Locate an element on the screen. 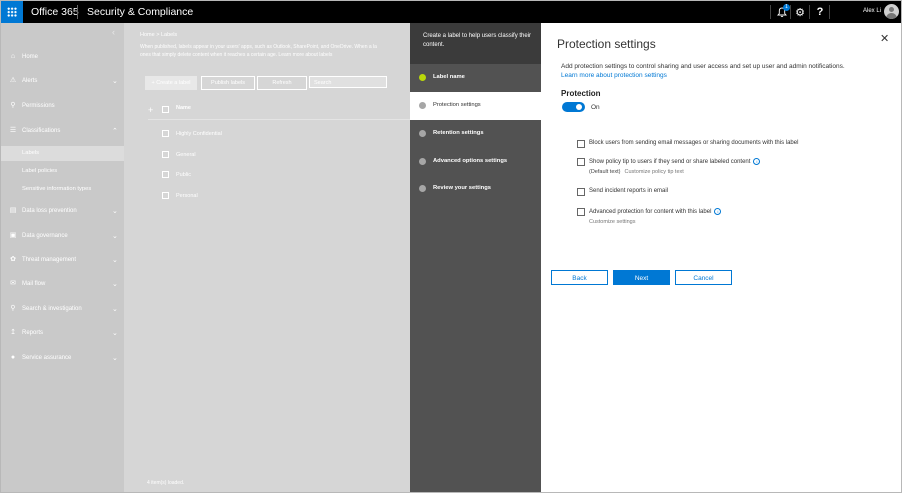 The height and width of the screenshot is (493, 902). avatar-head is located at coordinates (891, 9).